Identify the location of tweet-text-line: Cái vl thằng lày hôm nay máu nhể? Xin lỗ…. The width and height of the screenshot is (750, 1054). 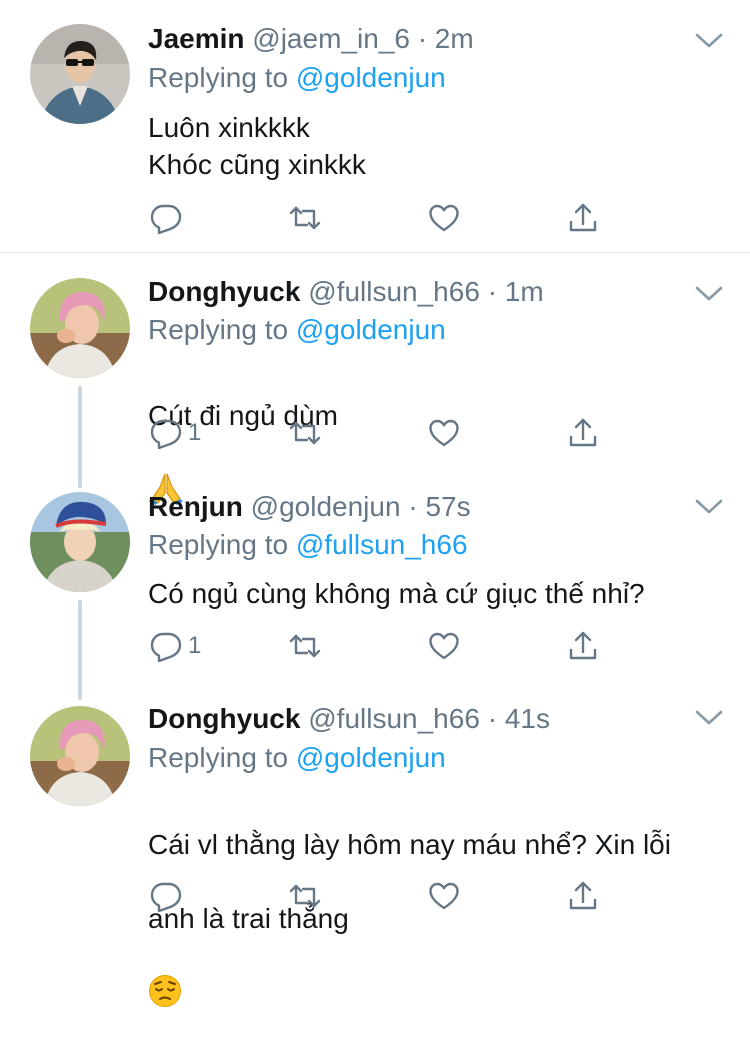
(409, 844).